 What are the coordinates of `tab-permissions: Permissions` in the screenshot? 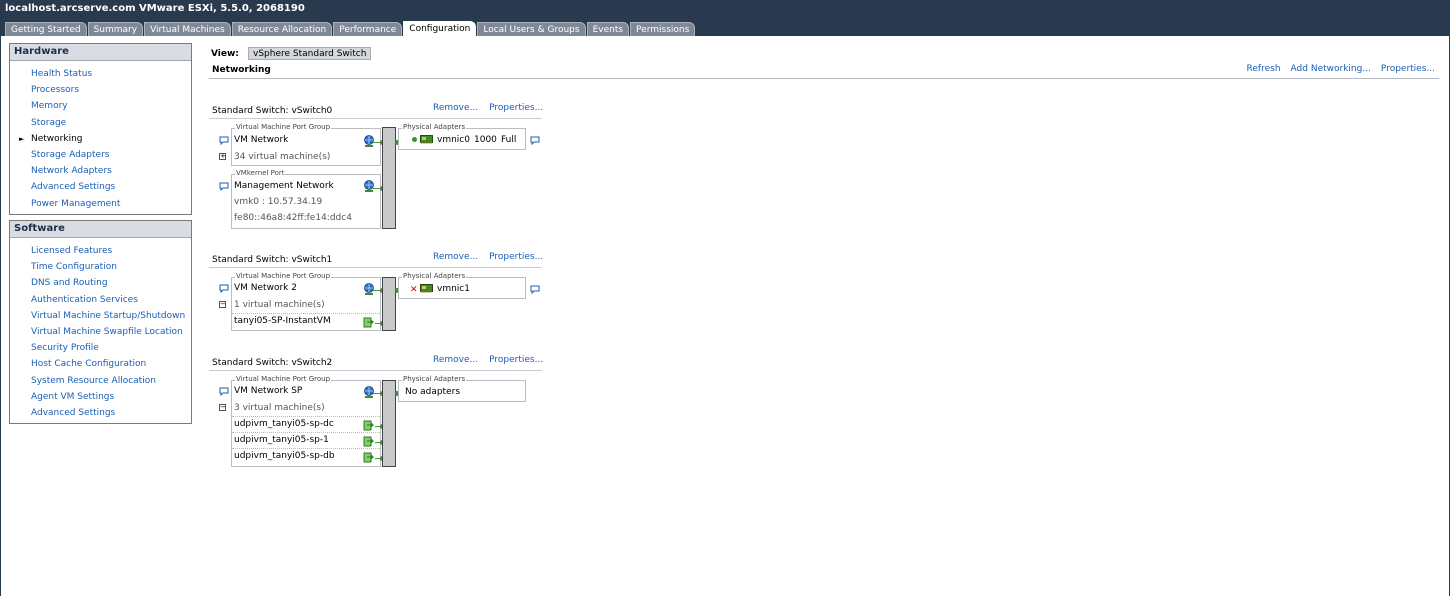 It's located at (663, 29).